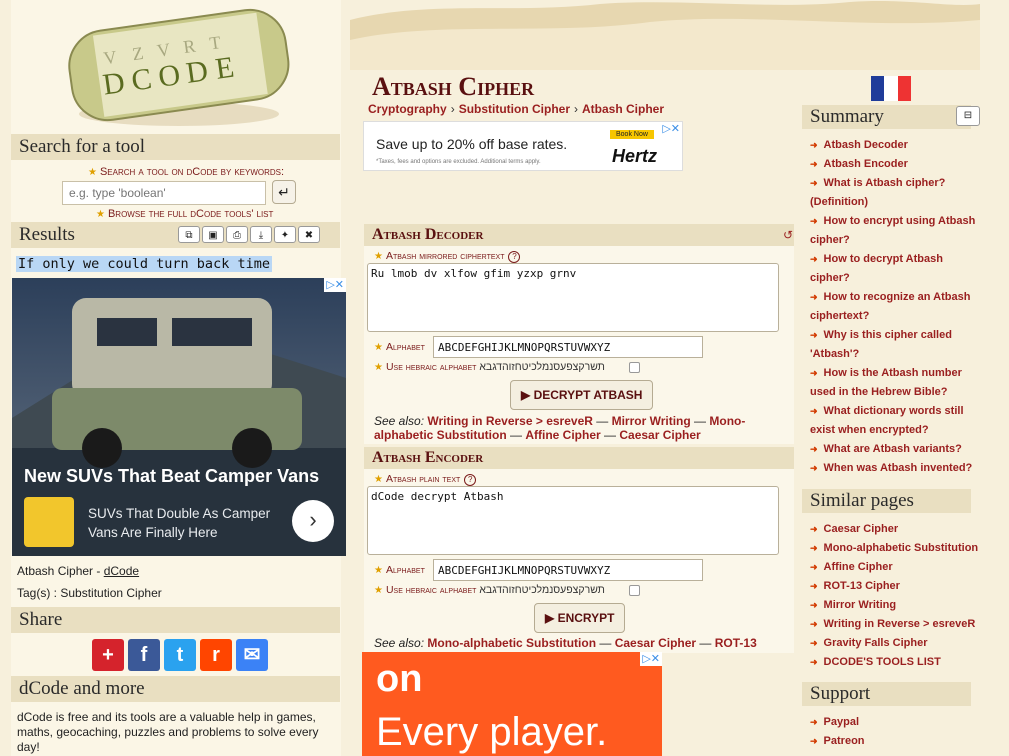  Describe the element at coordinates (252, 655) in the screenshot. I see `email-icon: ✉` at that location.